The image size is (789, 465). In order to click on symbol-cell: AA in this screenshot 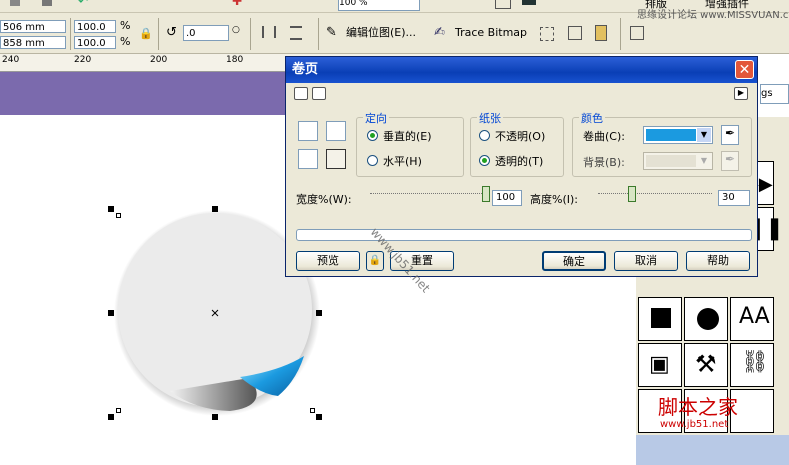, I will do `click(752, 319)`.